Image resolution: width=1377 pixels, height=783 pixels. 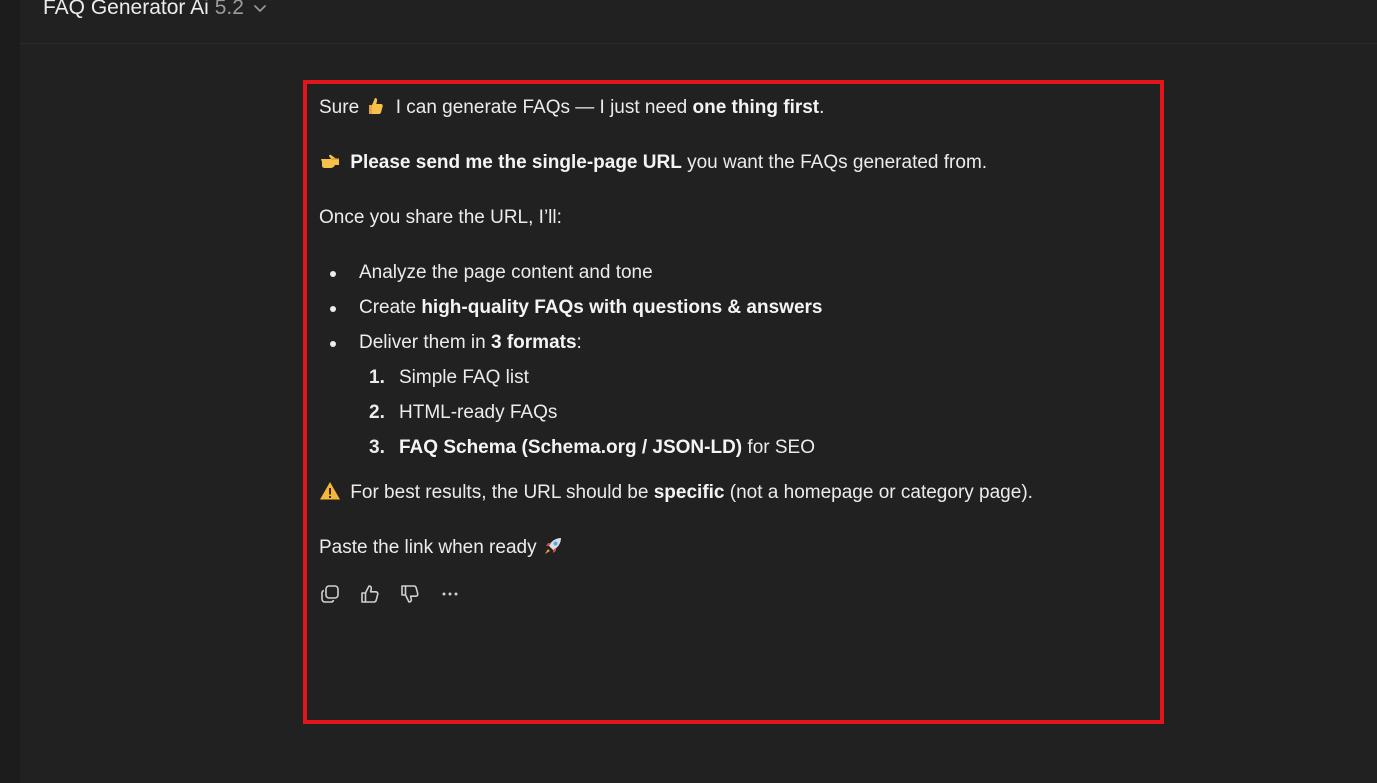 I want to click on top-bar: FAQ Generator Ai 5.2, so click(x=698, y=22).